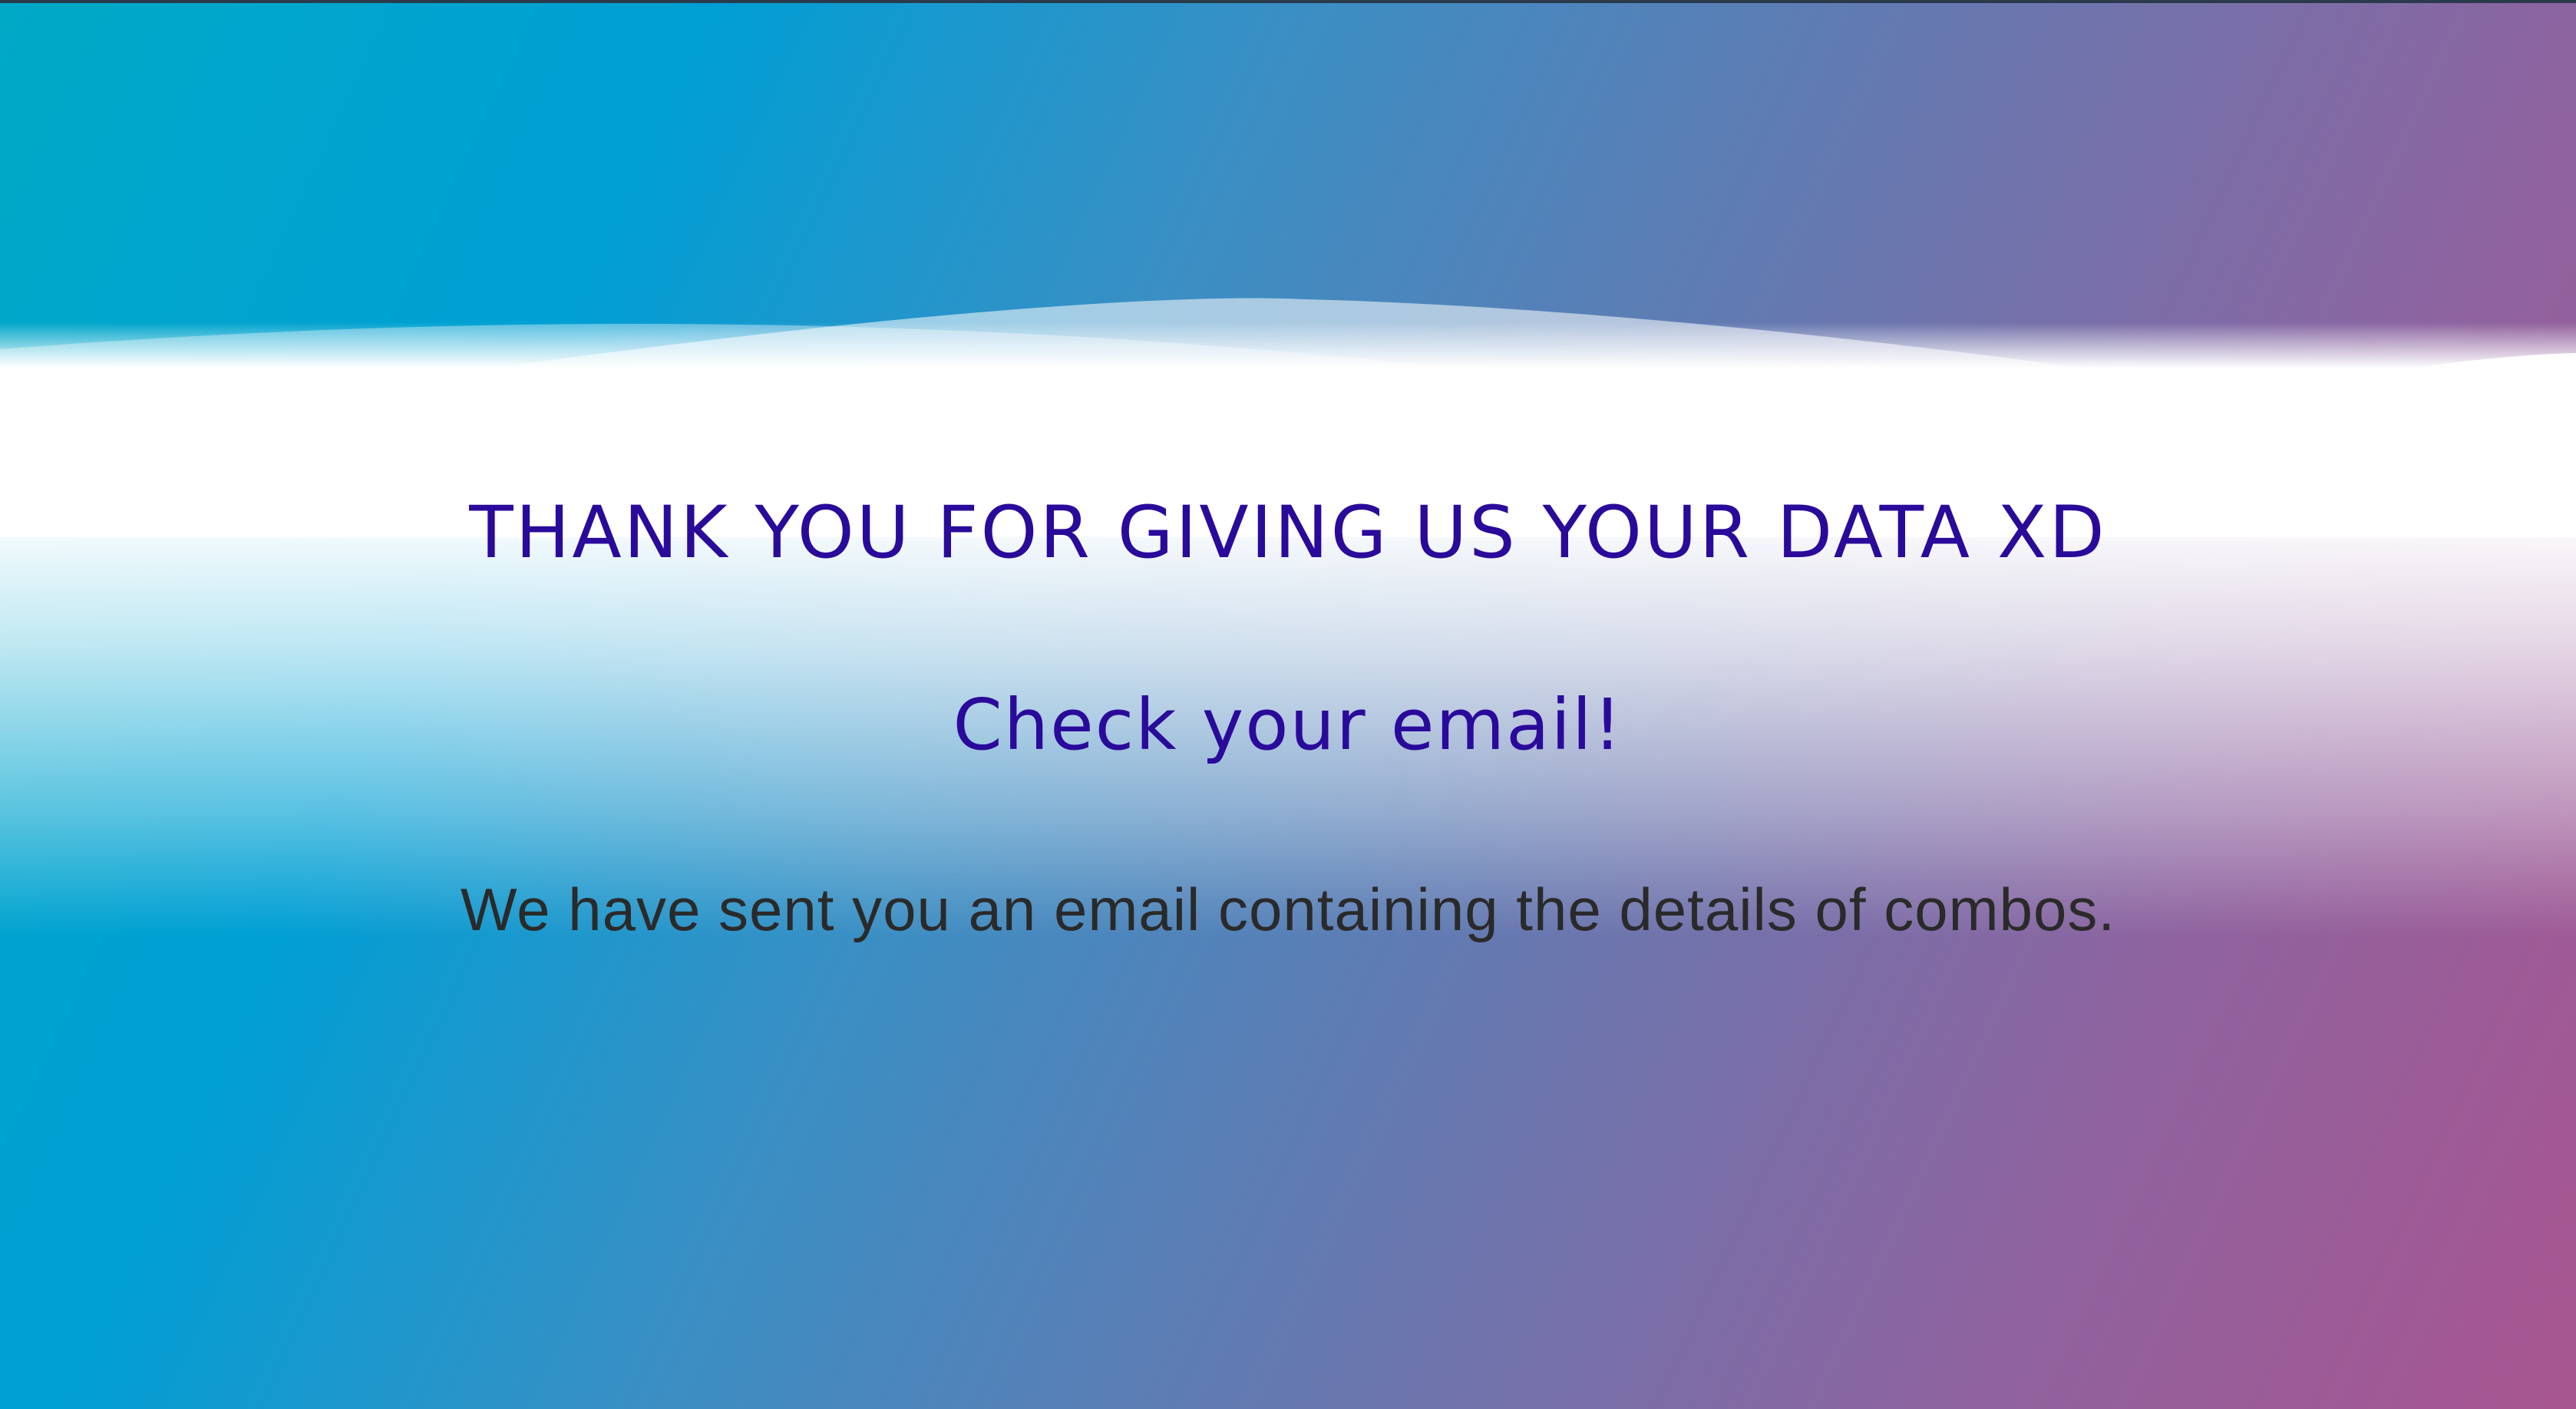 The height and width of the screenshot is (1409, 2576). Describe the element at coordinates (1288, 533) in the screenshot. I see `thank-you-heading: THANK YOU FOR GIVING US YOUR DATA XD` at that location.